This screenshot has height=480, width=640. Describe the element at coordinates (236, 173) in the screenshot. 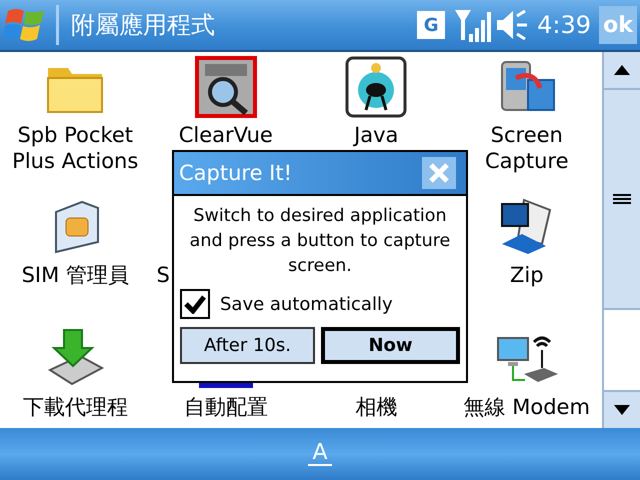

I see `dialog-title: Capture It!` at that location.